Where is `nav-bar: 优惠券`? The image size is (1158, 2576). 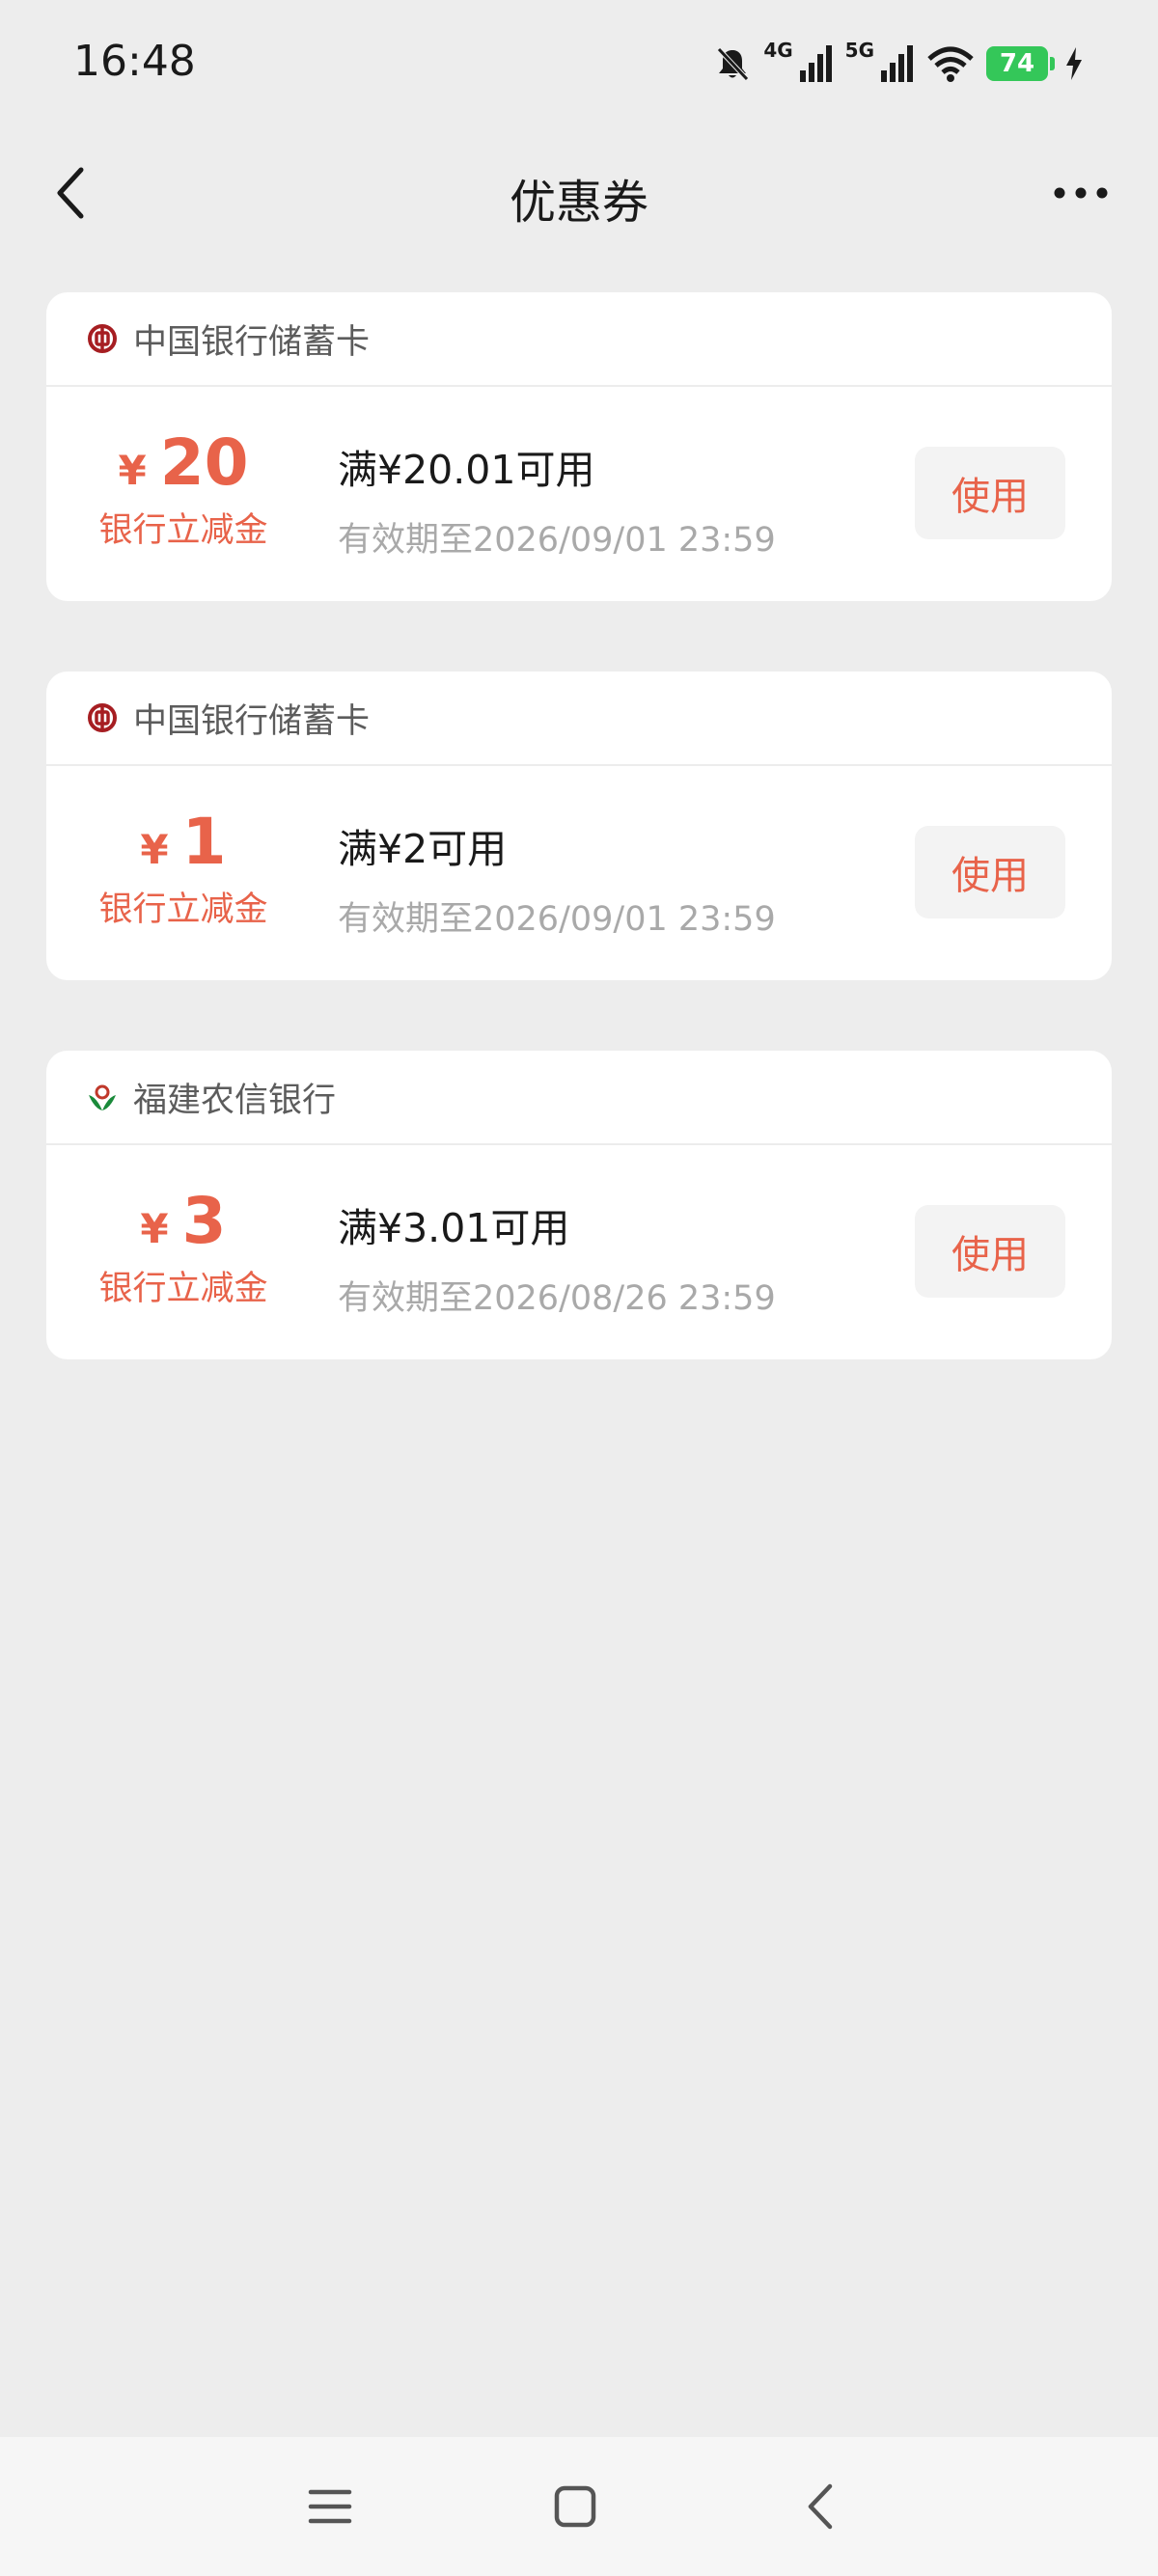
nav-bar: 优惠券 is located at coordinates (579, 193).